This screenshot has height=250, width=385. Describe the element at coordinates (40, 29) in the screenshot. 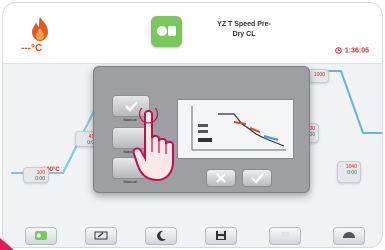

I see `flame-icon` at that location.